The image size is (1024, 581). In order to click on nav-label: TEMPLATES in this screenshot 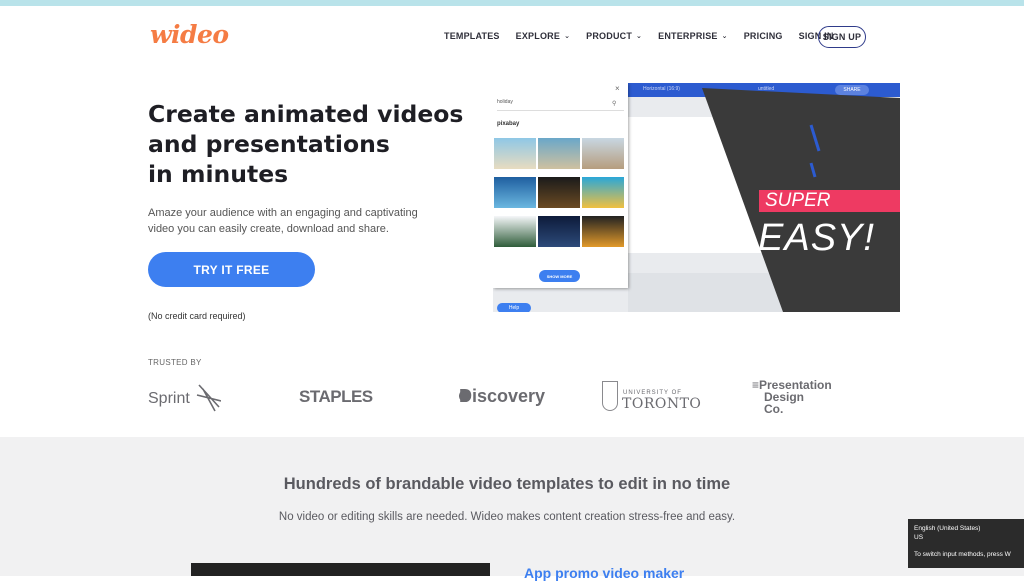, I will do `click(472, 36)`.